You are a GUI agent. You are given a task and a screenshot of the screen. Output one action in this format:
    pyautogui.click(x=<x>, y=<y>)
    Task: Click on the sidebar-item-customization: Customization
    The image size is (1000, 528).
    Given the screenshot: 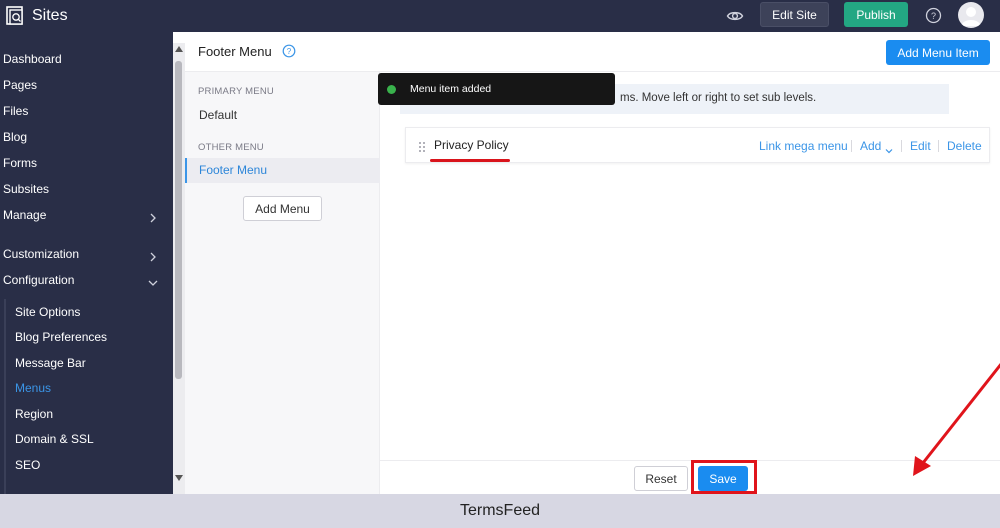 What is the action you would take?
    pyautogui.click(x=41, y=254)
    